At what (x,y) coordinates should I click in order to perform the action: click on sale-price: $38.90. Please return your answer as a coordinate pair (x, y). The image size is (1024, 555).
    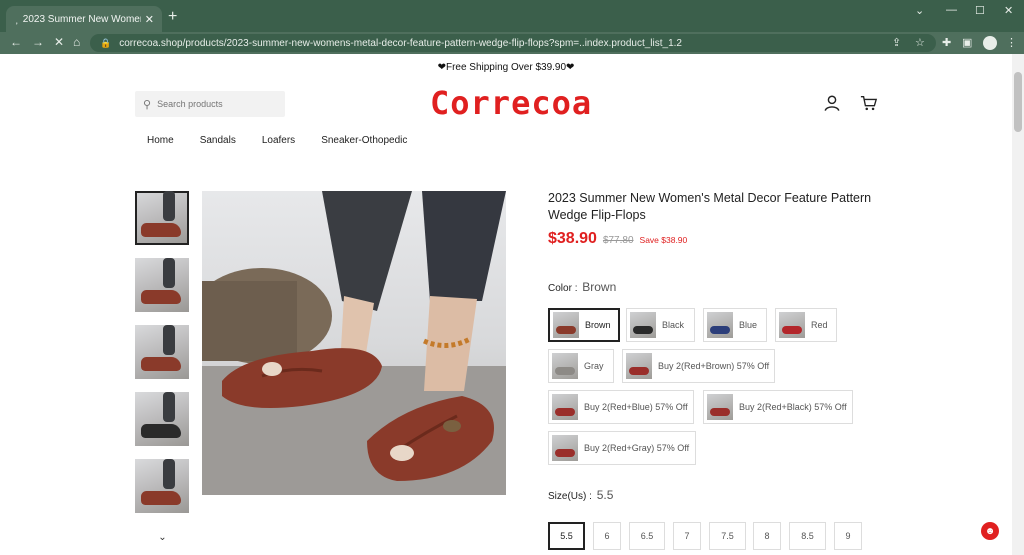
    Looking at the image, I should click on (572, 238).